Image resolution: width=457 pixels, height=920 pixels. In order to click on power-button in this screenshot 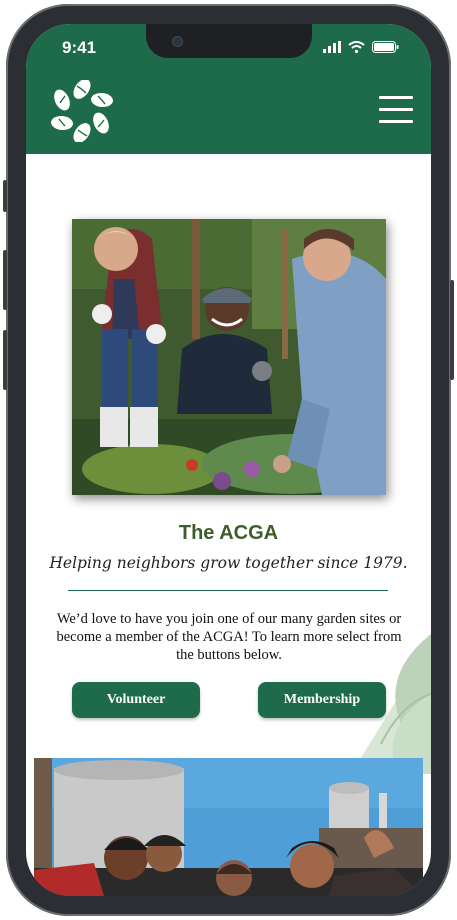, I will do `click(452, 330)`.